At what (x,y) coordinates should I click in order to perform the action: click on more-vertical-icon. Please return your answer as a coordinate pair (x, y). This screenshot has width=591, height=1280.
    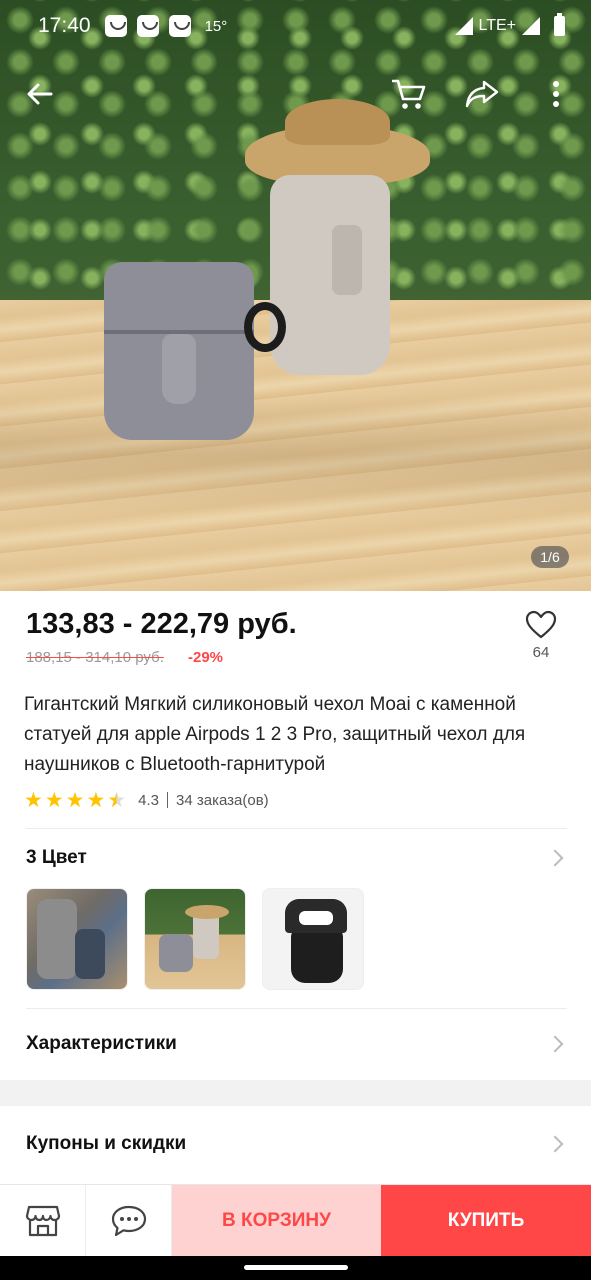
    Looking at the image, I should click on (556, 94).